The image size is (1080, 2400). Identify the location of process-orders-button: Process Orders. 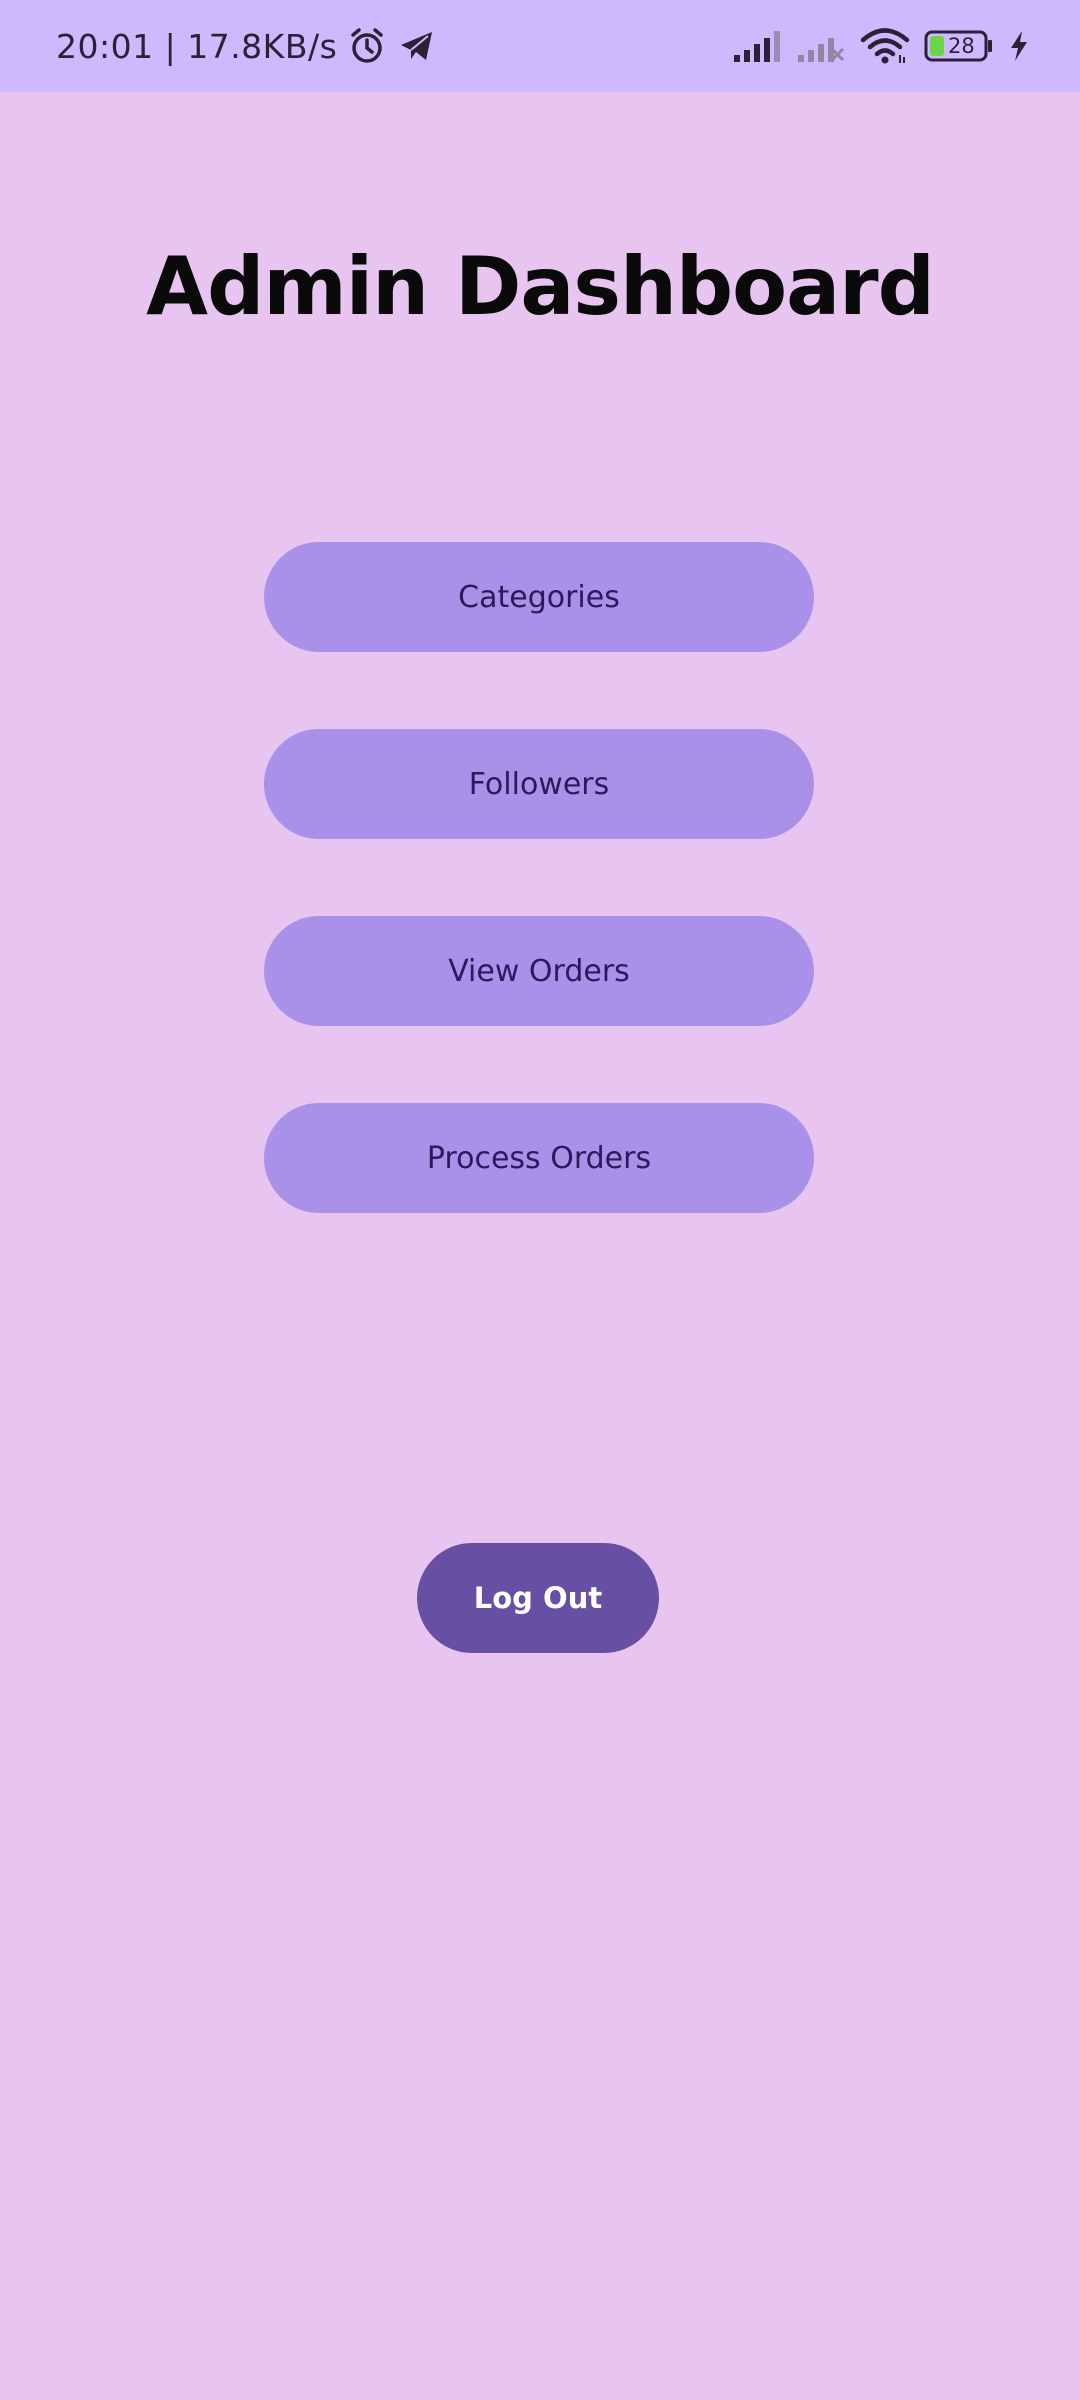
(539, 1158).